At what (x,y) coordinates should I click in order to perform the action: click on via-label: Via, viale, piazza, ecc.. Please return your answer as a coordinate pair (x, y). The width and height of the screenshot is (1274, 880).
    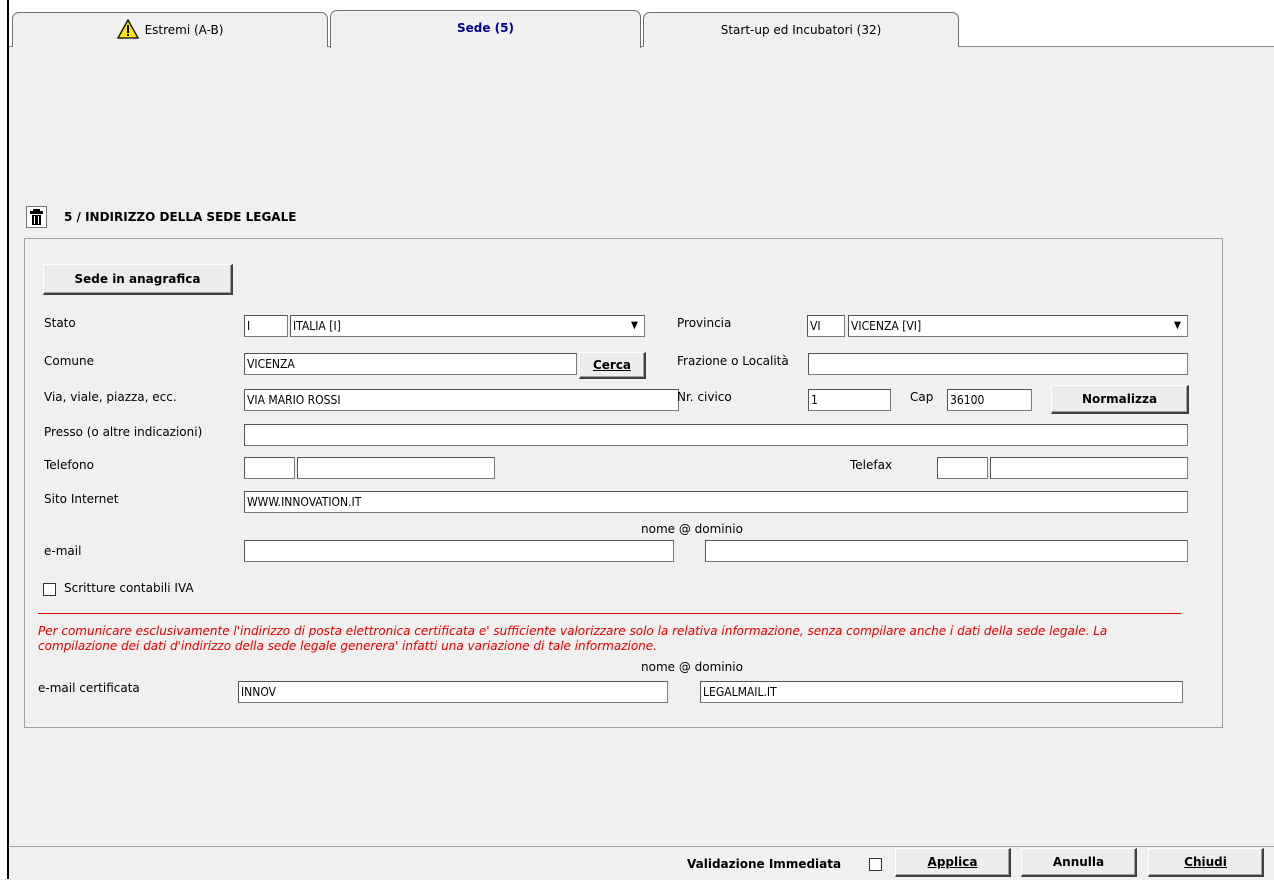
    Looking at the image, I should click on (110, 397).